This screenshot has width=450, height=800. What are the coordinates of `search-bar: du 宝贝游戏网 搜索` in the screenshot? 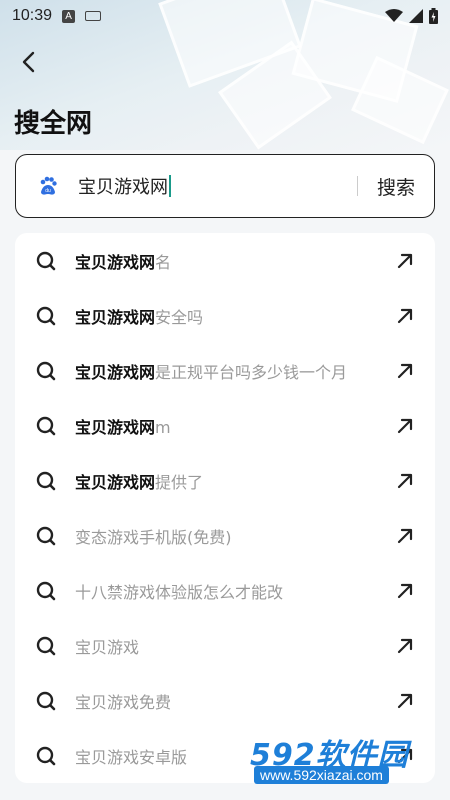 It's located at (225, 186).